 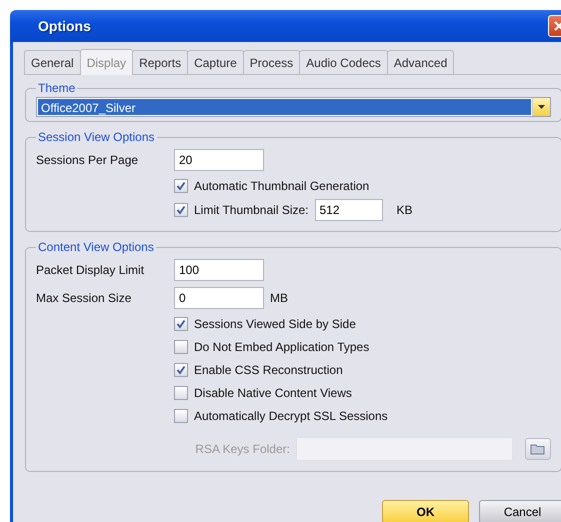 I want to click on checkbox-label: Automatic Thumbnail Generation, so click(x=282, y=185).